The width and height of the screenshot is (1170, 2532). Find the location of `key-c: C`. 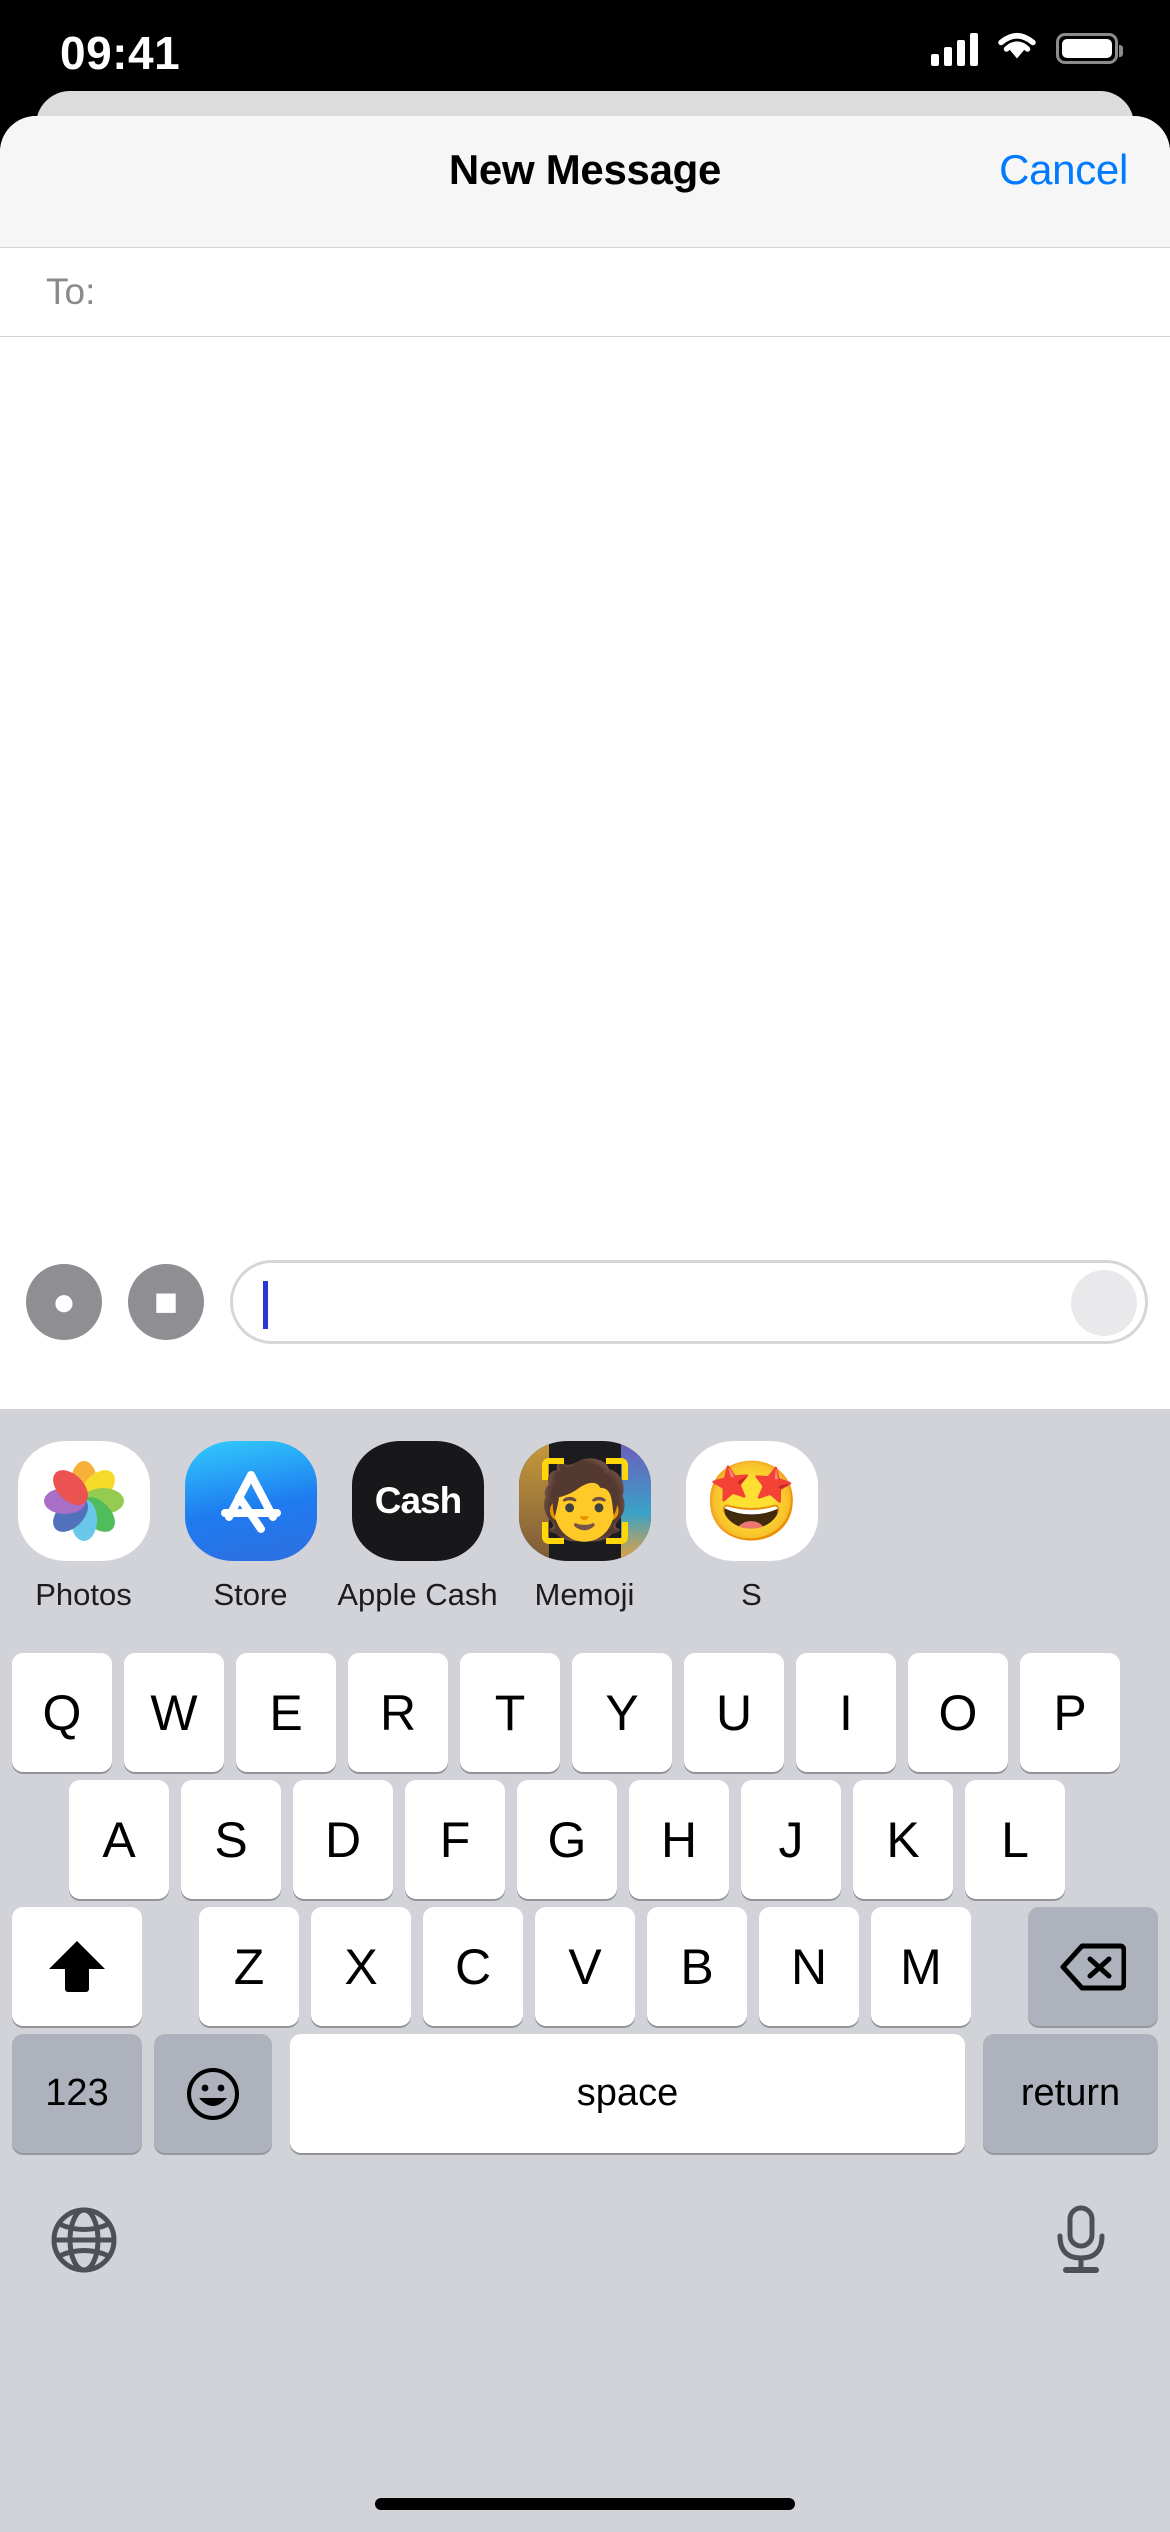

key-c: C is located at coordinates (473, 1966).